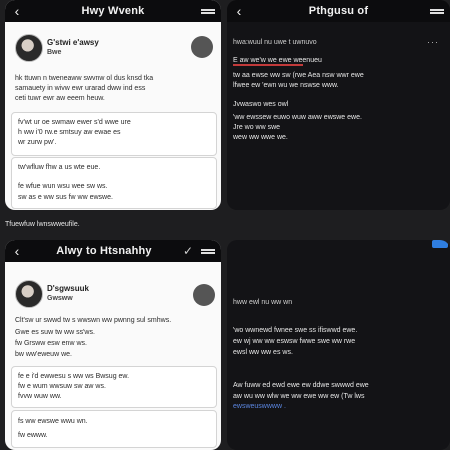  Describe the element at coordinates (259, 406) in the screenshot. I see `post-link: ewsweuswwww .` at that location.